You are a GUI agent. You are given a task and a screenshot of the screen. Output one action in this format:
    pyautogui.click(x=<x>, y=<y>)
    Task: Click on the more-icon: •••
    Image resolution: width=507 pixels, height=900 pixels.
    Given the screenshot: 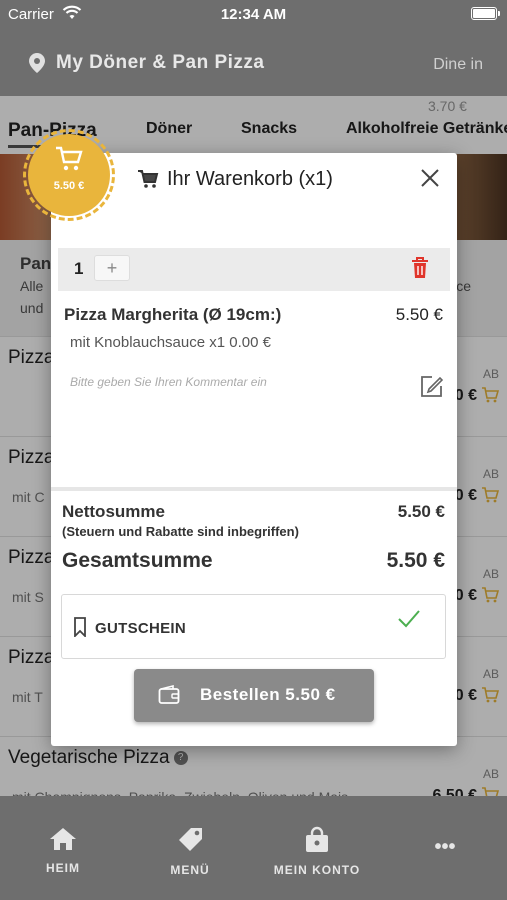 What is the action you would take?
    pyautogui.click(x=445, y=847)
    